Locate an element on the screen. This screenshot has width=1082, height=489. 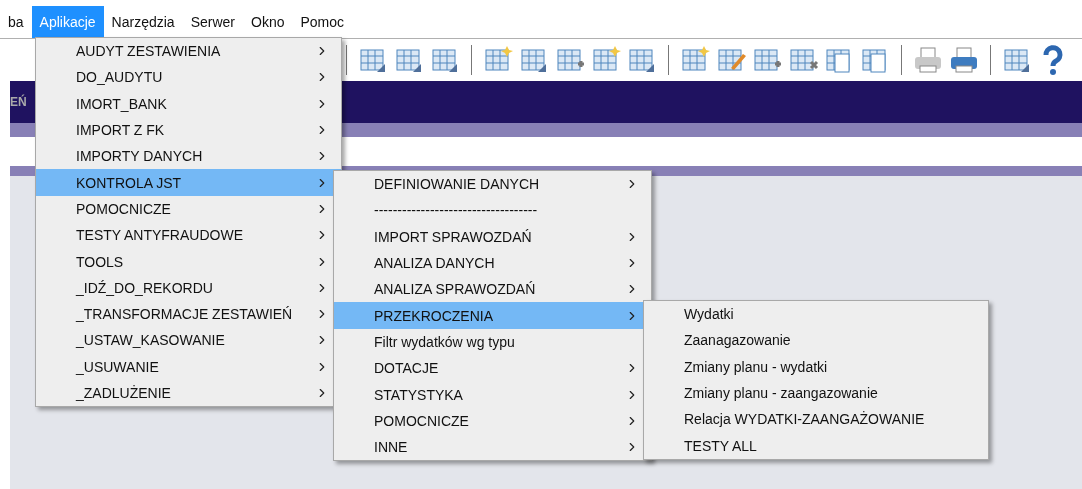
menu-bar-item: ba is located at coordinates (16, 22).